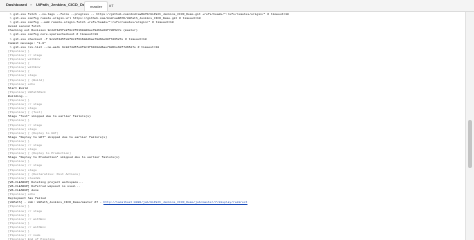  Describe the element at coordinates (16, 5) in the screenshot. I see `breadcrumb-dashboard: Dashboard` at that location.